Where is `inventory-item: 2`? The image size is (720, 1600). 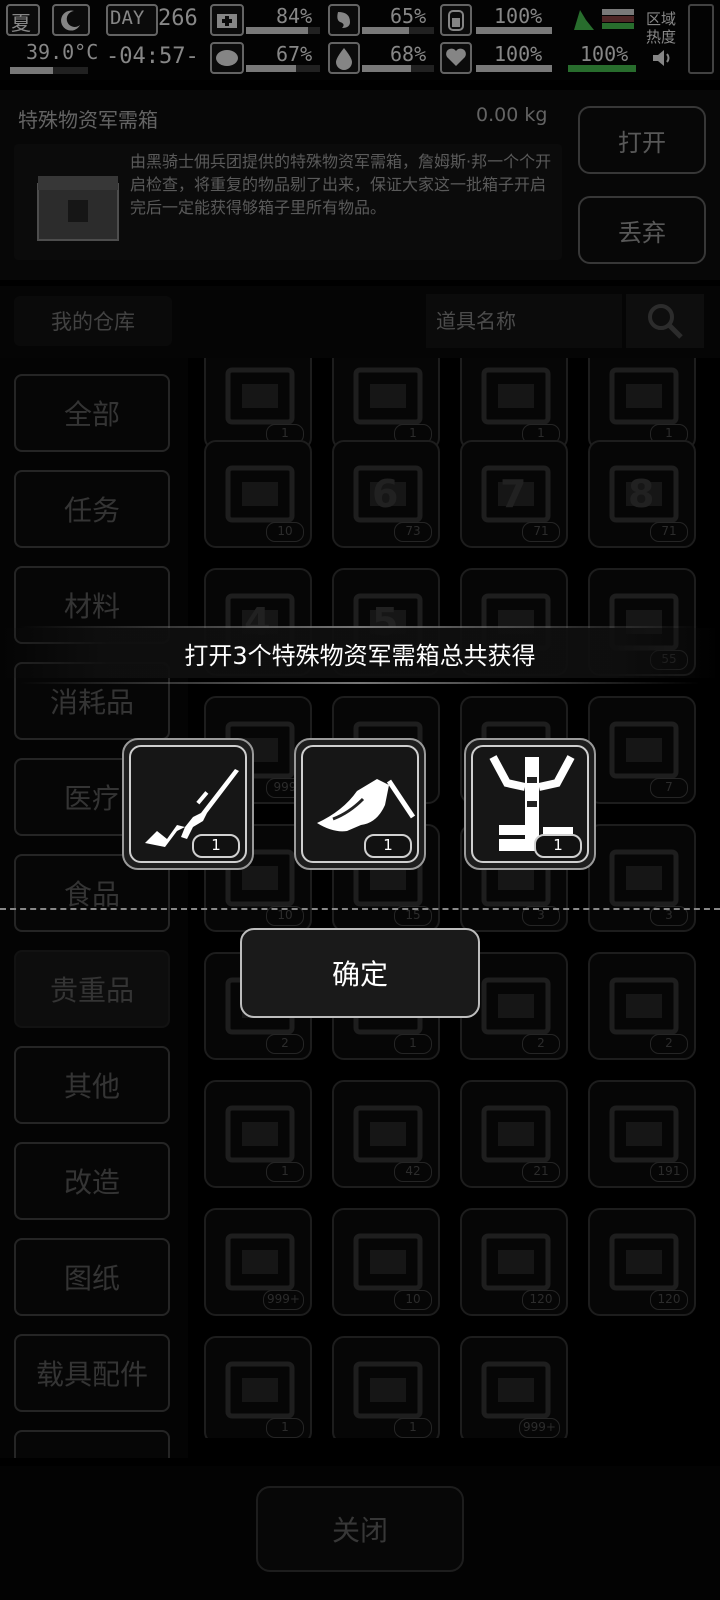 inventory-item: 2 is located at coordinates (642, 1006).